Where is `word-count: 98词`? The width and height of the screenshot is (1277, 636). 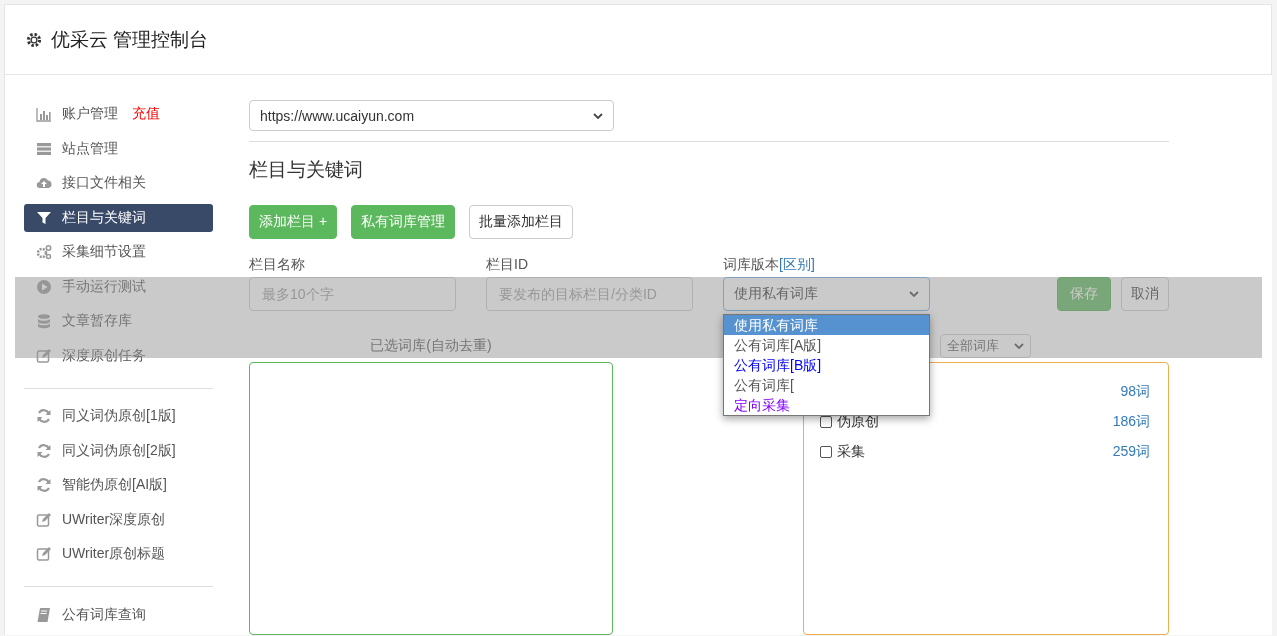
word-count: 98词 is located at coordinates (1135, 392).